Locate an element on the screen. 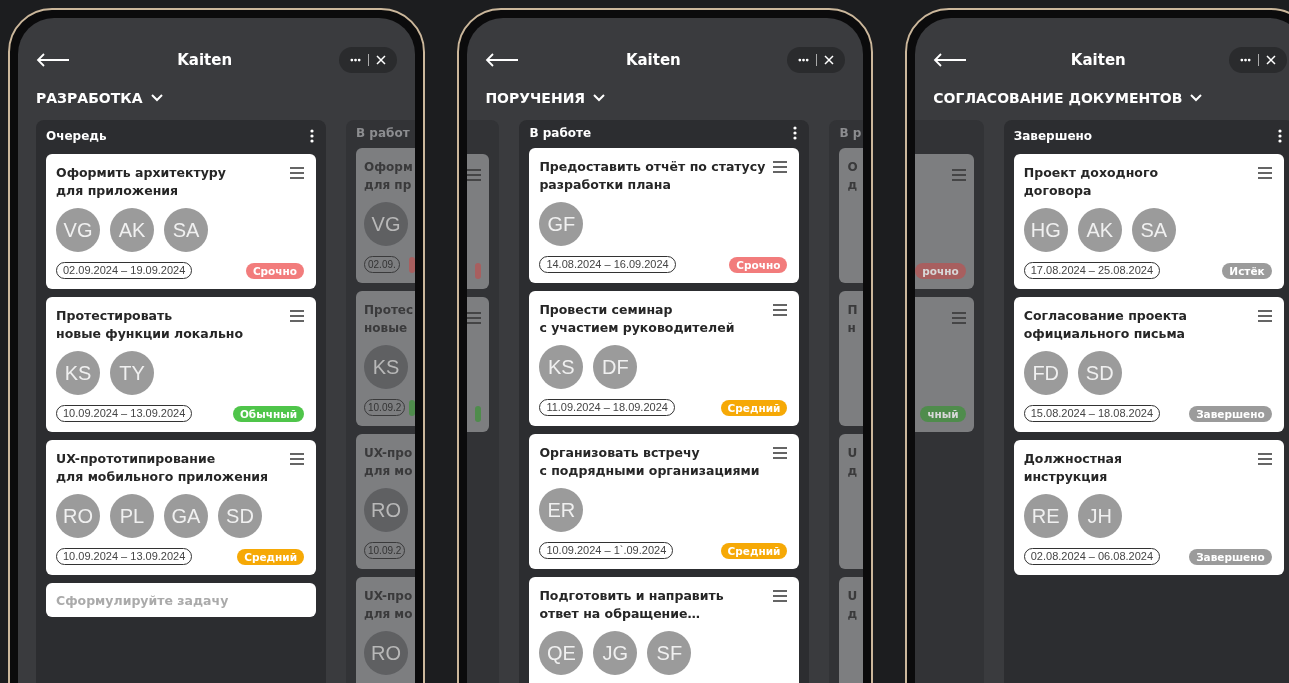  task-card: Оформить архитектуру для приложения VG AK SA 02.09.2024 – 19.09.2024 Срочно is located at coordinates (181, 221).